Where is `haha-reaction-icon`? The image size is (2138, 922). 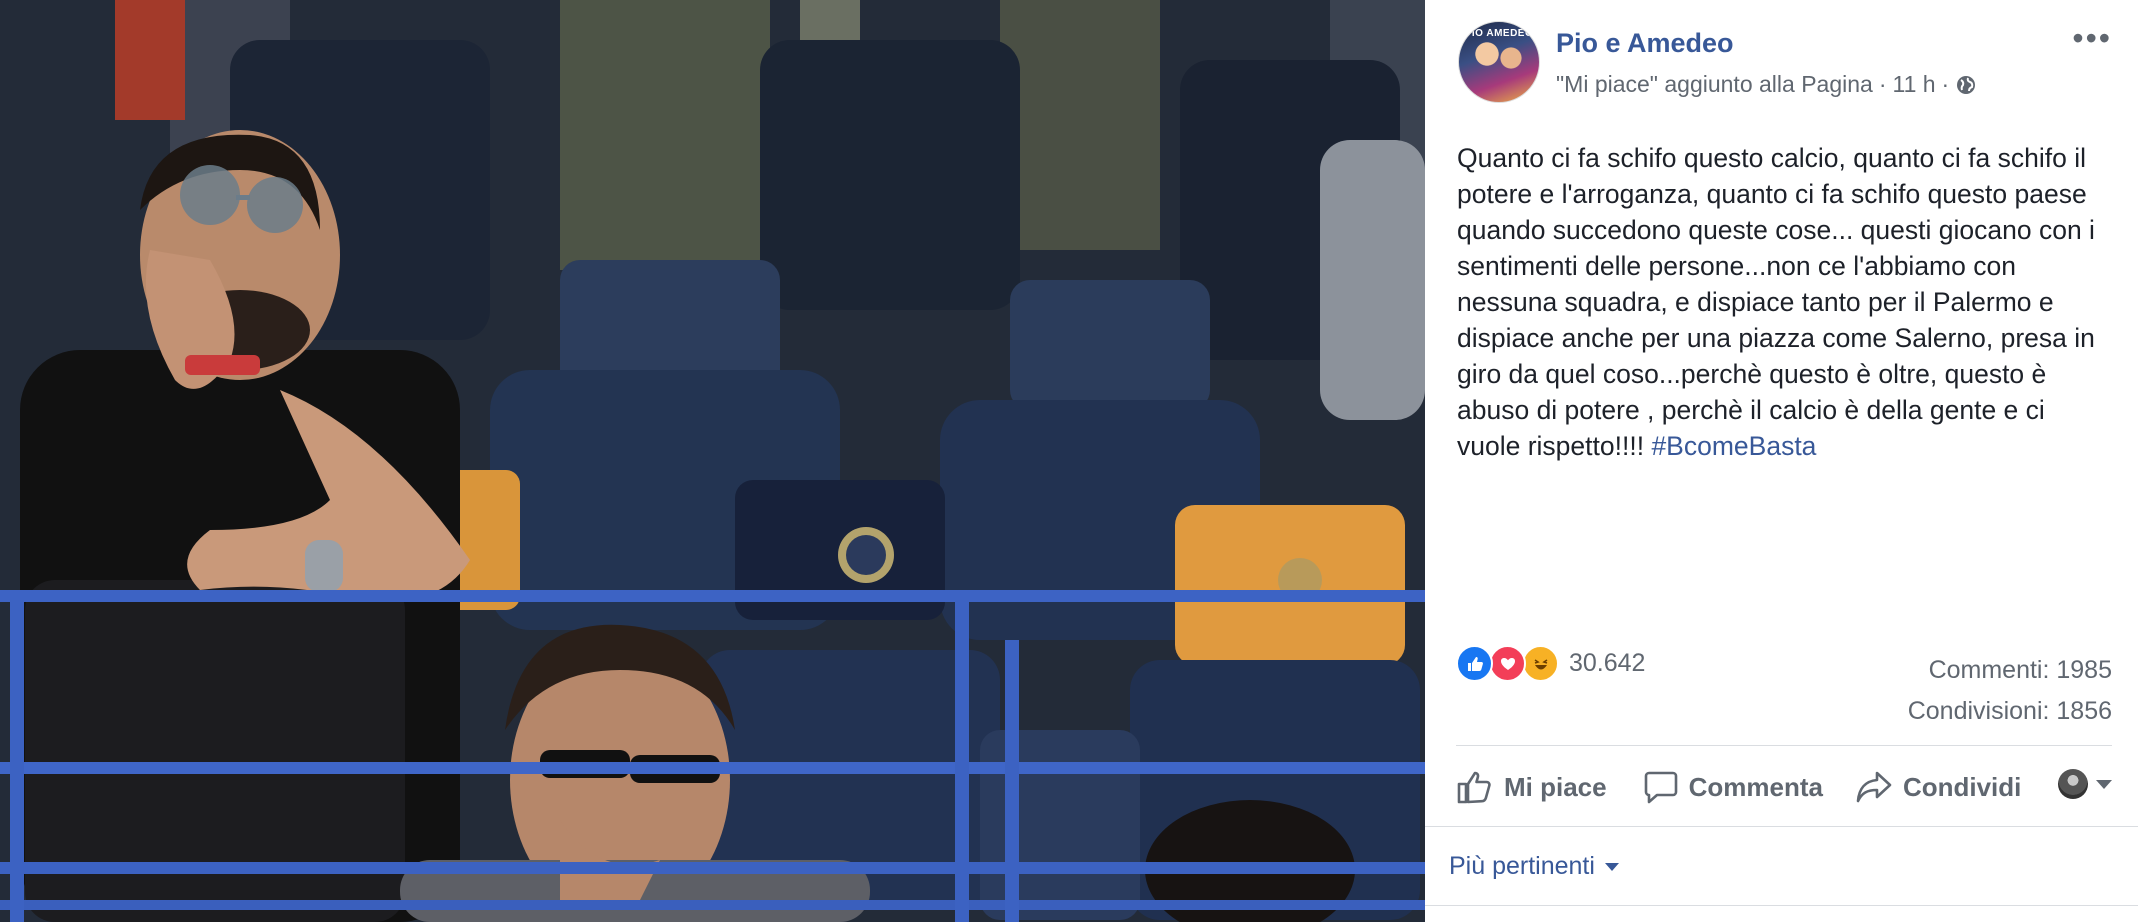
haha-reaction-icon is located at coordinates (1540, 663).